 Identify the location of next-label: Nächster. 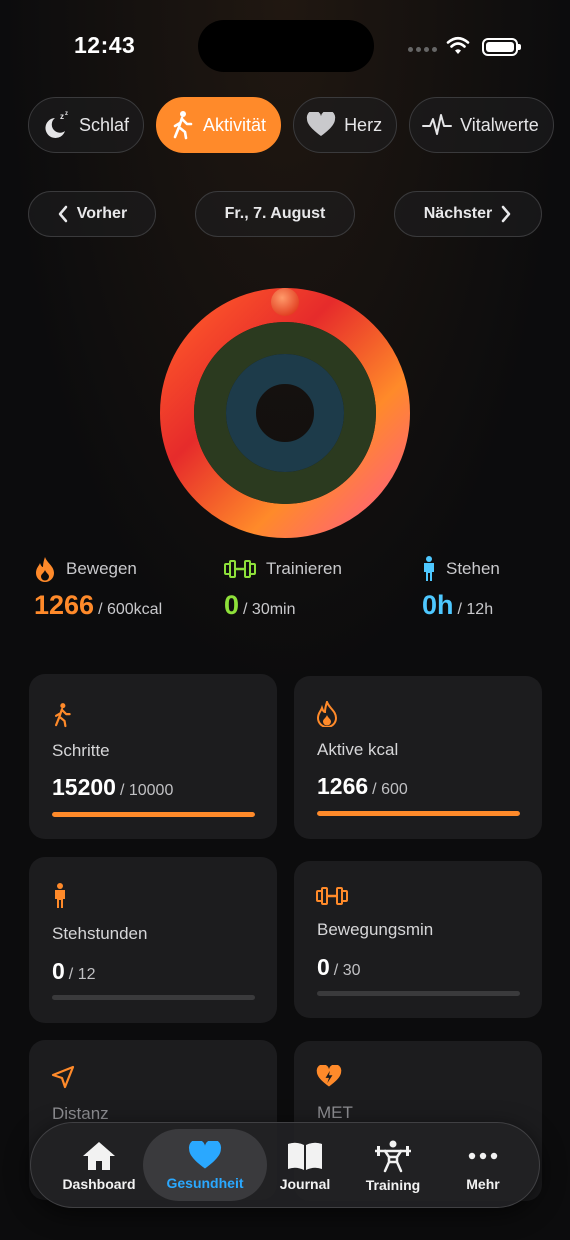
(458, 213).